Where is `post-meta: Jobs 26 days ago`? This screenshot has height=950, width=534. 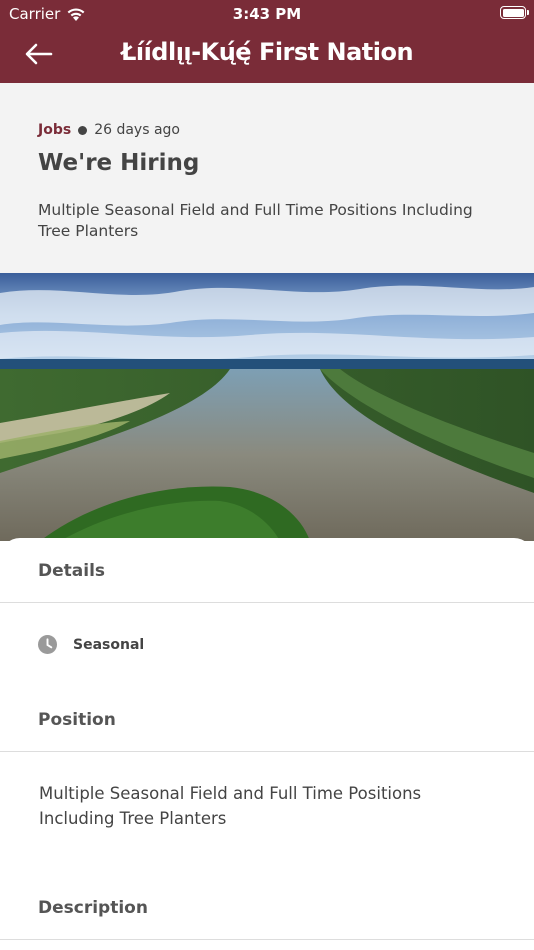
post-meta: Jobs 26 days ago is located at coordinates (109, 130).